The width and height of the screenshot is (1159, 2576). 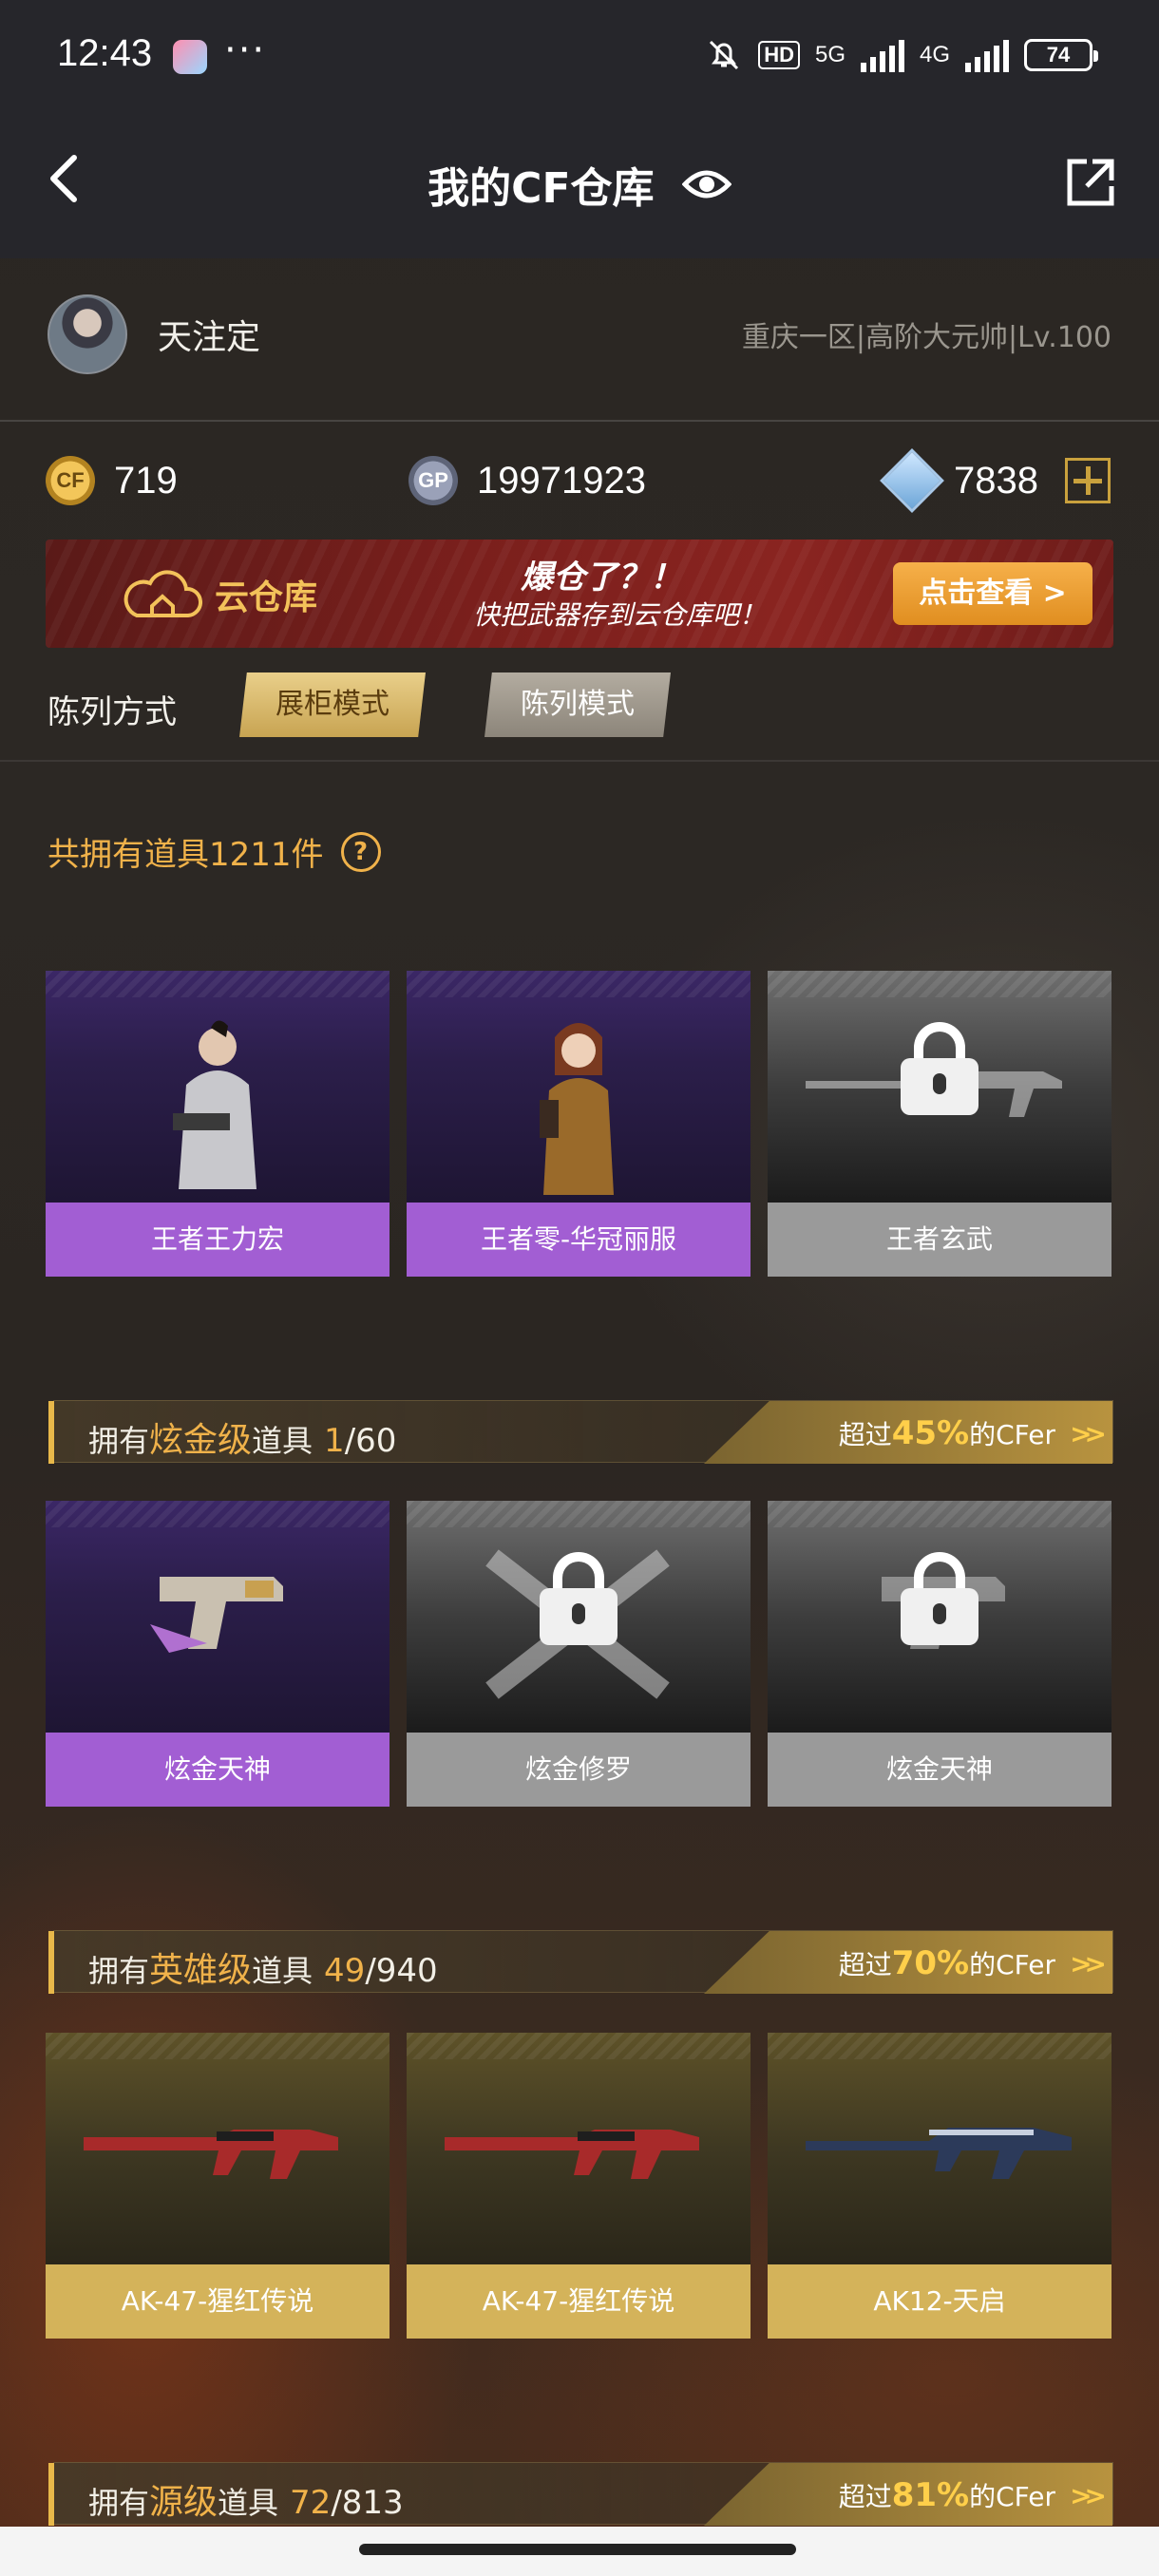 What do you see at coordinates (580, 1432) in the screenshot?
I see `category-header-xuanjin: 拥有炫金级道具 1/60 超过45%的CFer >>` at bounding box center [580, 1432].